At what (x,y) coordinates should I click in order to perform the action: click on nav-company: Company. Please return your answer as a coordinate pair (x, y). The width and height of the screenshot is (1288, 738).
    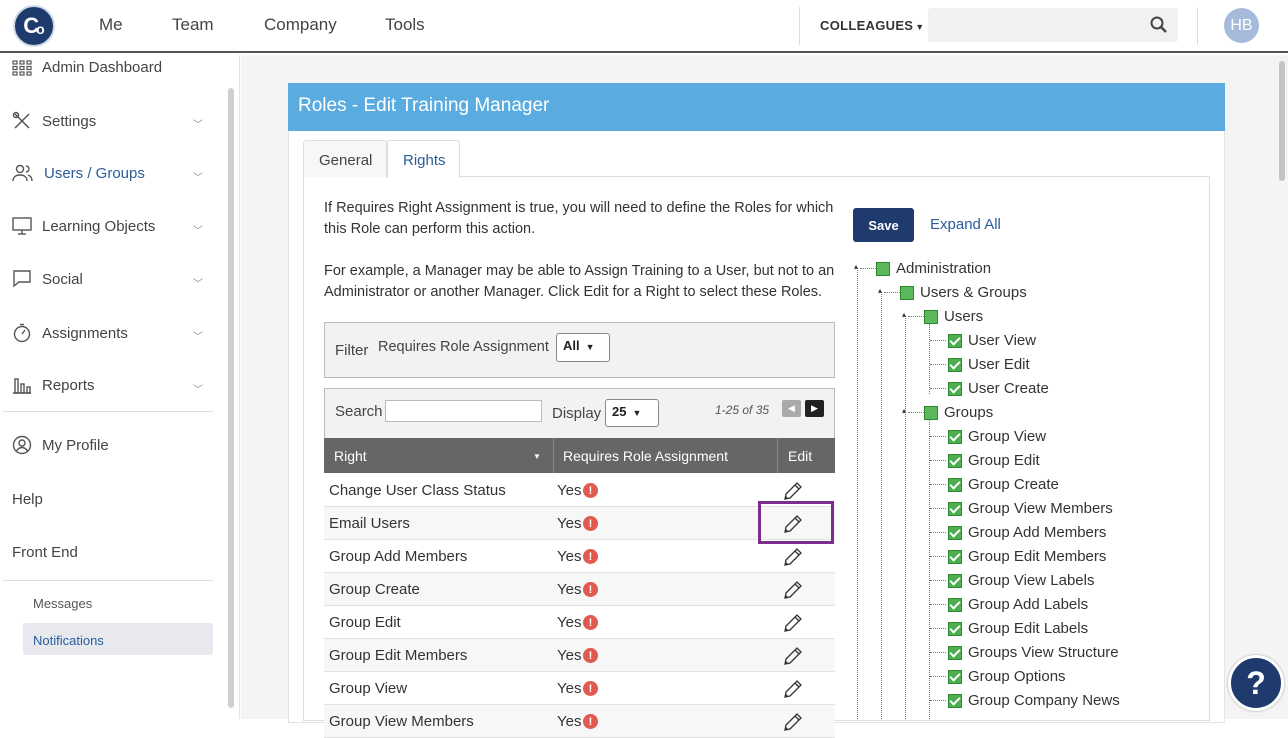
    Looking at the image, I should click on (300, 25).